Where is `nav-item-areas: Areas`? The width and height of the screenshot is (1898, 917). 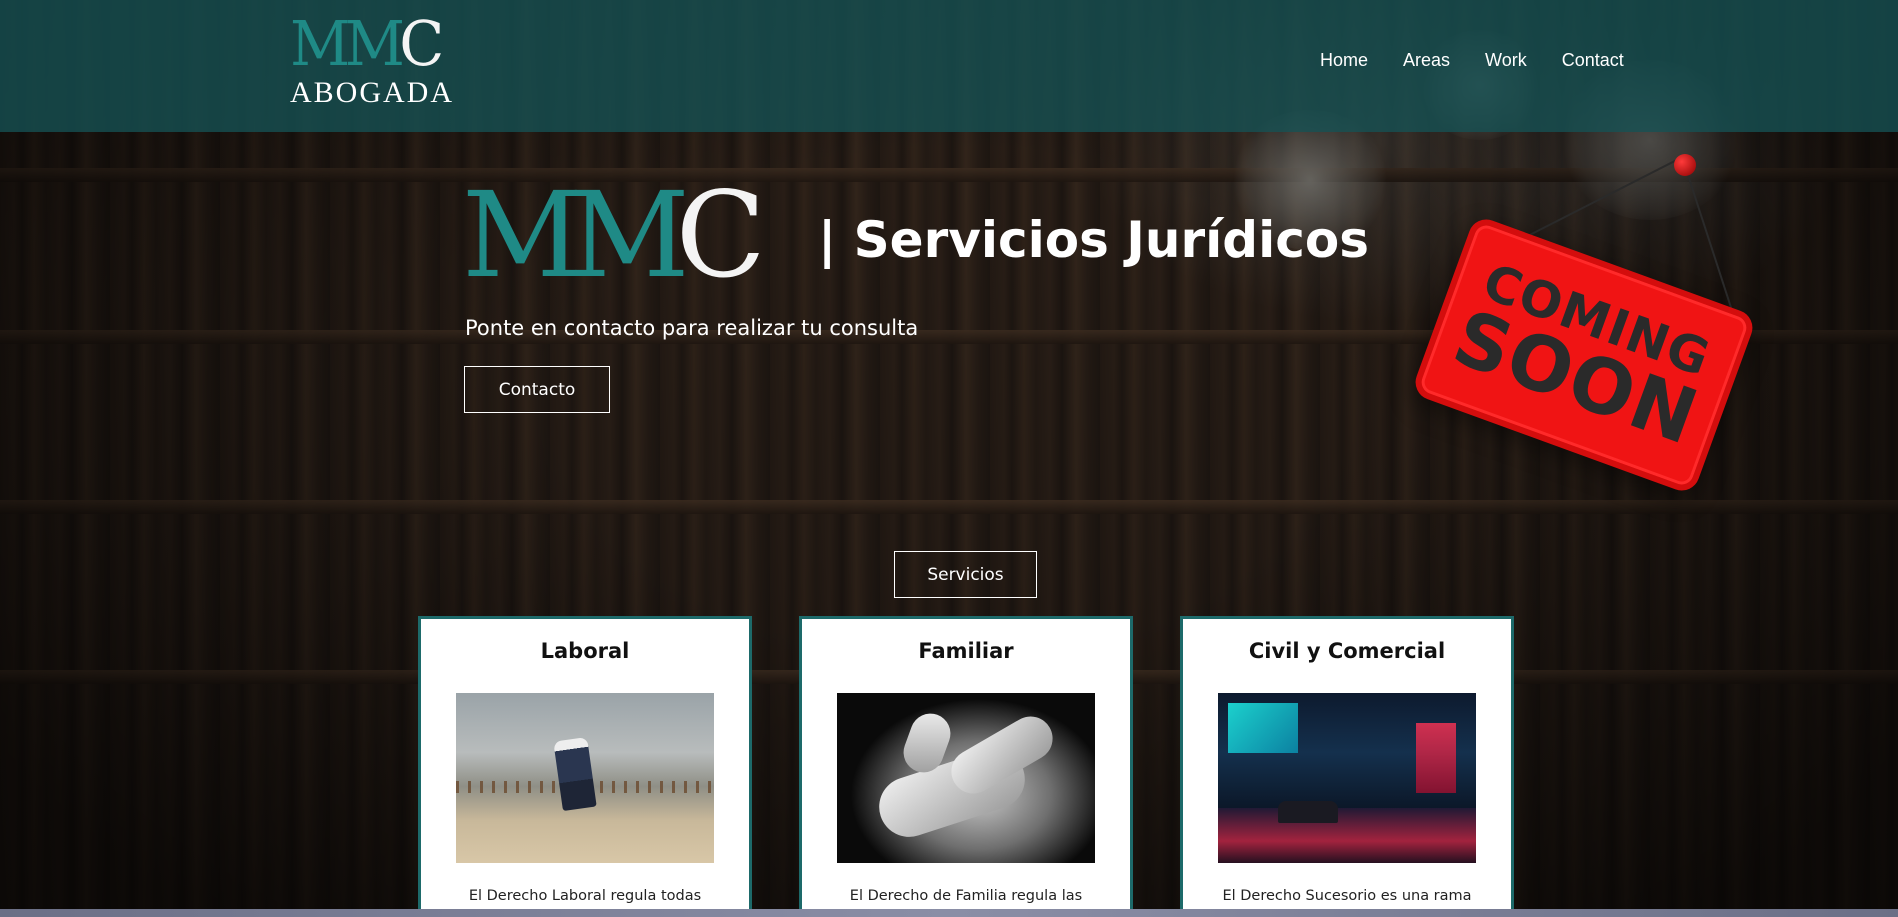
nav-item-areas: Areas is located at coordinates (1426, 60).